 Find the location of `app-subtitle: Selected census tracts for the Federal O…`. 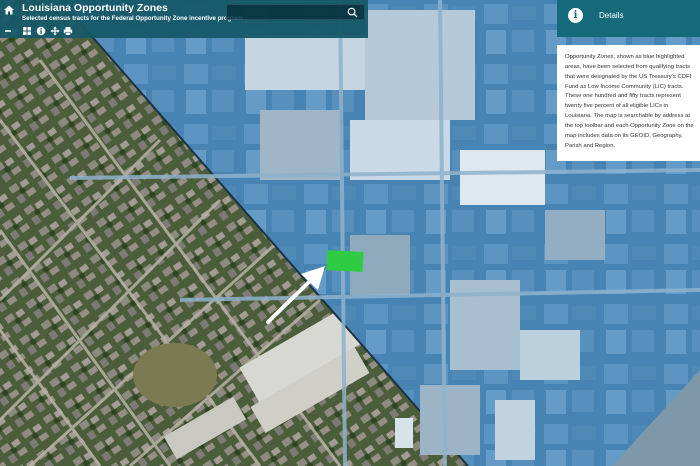

app-subtitle: Selected census tracts for the Federal O… is located at coordinates (132, 18).